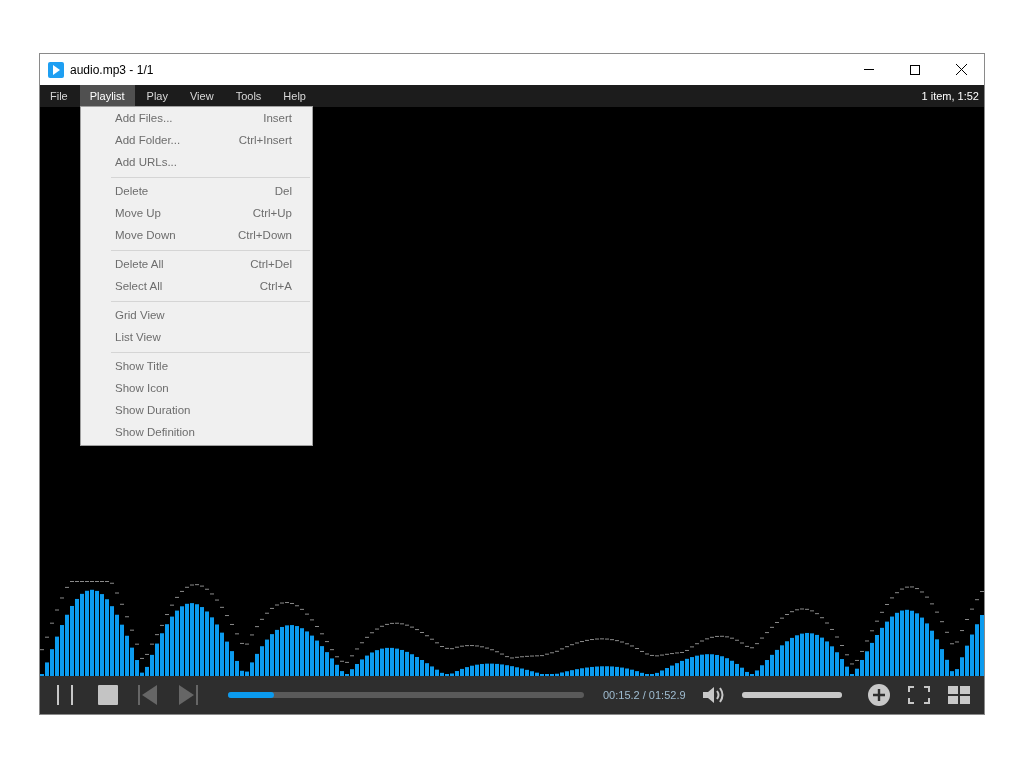  What do you see at coordinates (196, 367) in the screenshot?
I see `menu-option: Show Title` at bounding box center [196, 367].